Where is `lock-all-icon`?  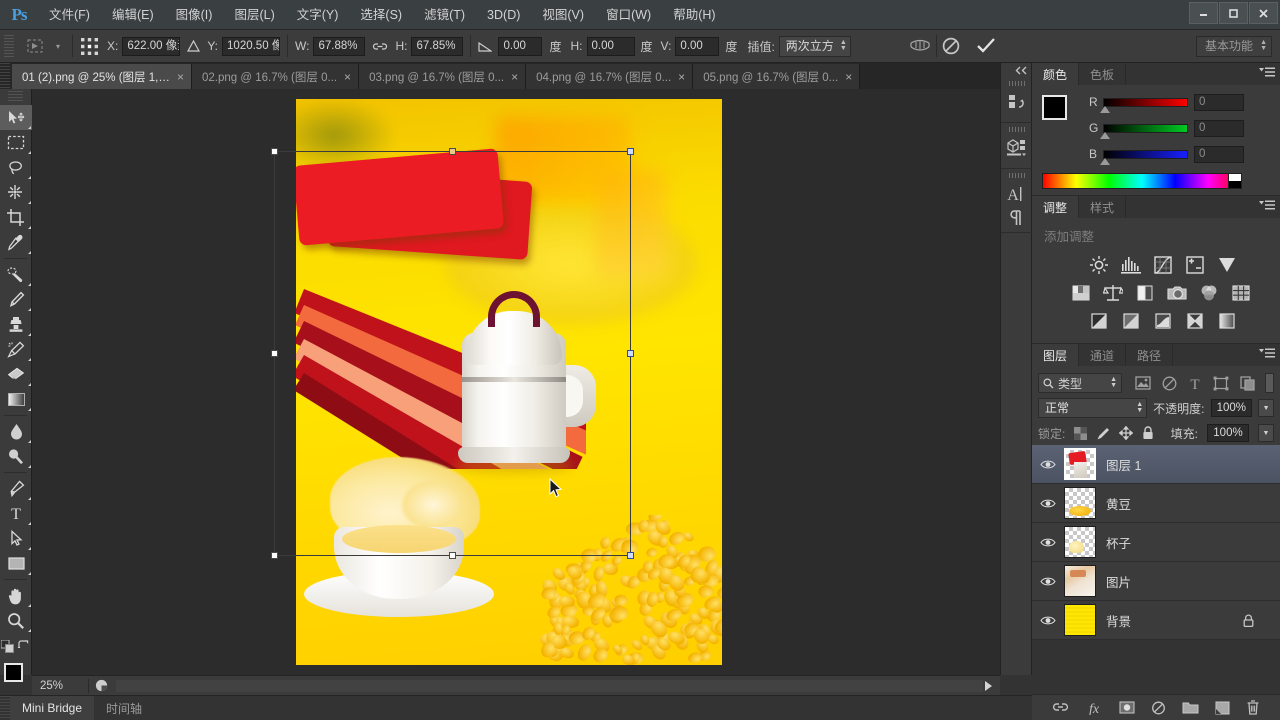 lock-all-icon is located at coordinates (1148, 433).